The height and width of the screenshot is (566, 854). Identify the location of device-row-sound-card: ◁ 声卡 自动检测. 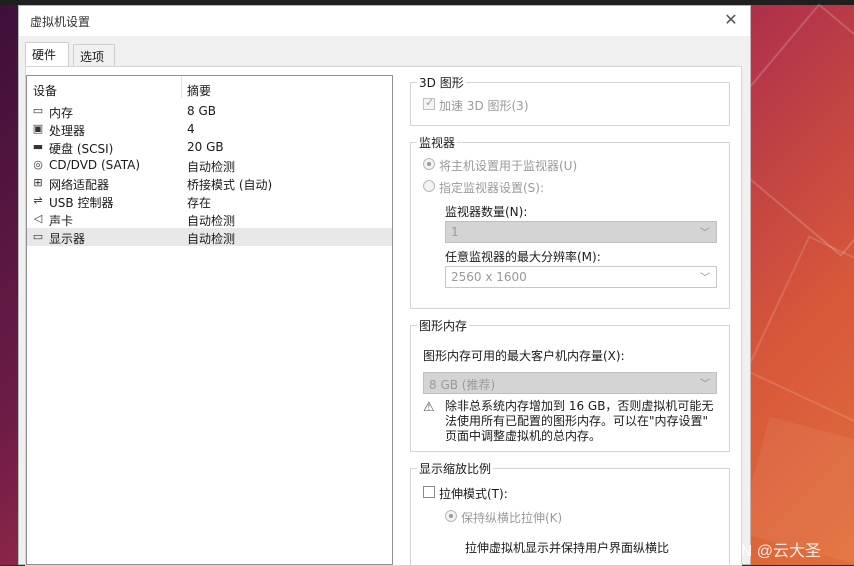
(209, 219).